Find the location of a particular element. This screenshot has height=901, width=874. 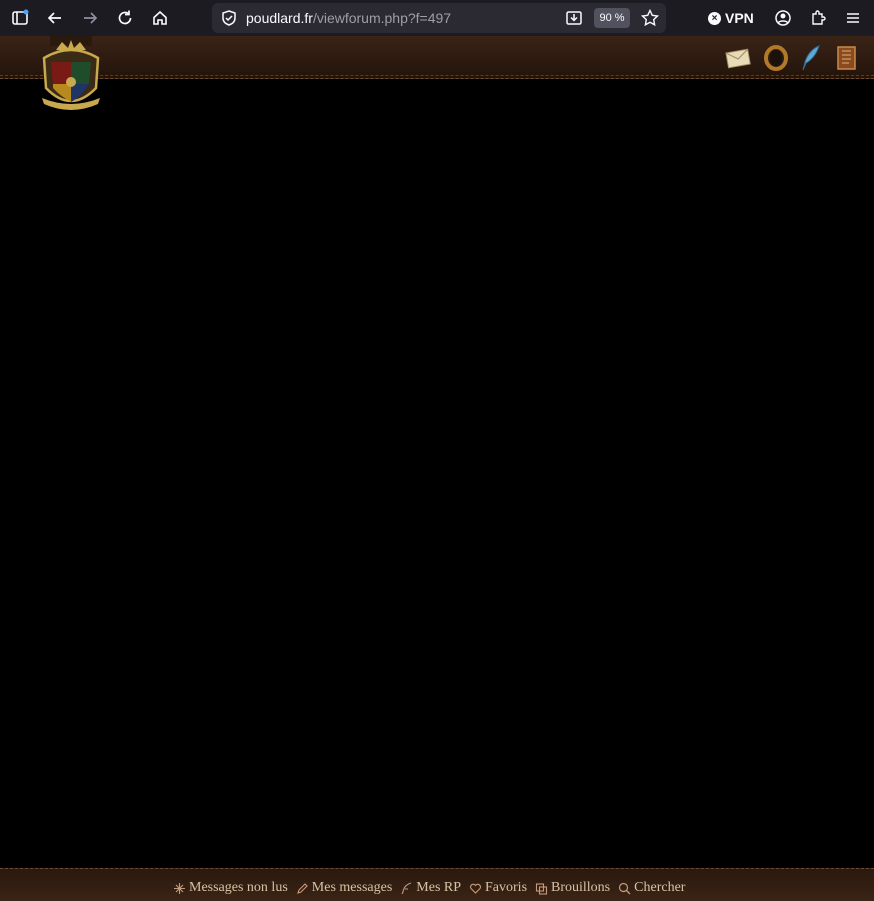

footer-link-favorites: Favoris is located at coordinates (498, 888).